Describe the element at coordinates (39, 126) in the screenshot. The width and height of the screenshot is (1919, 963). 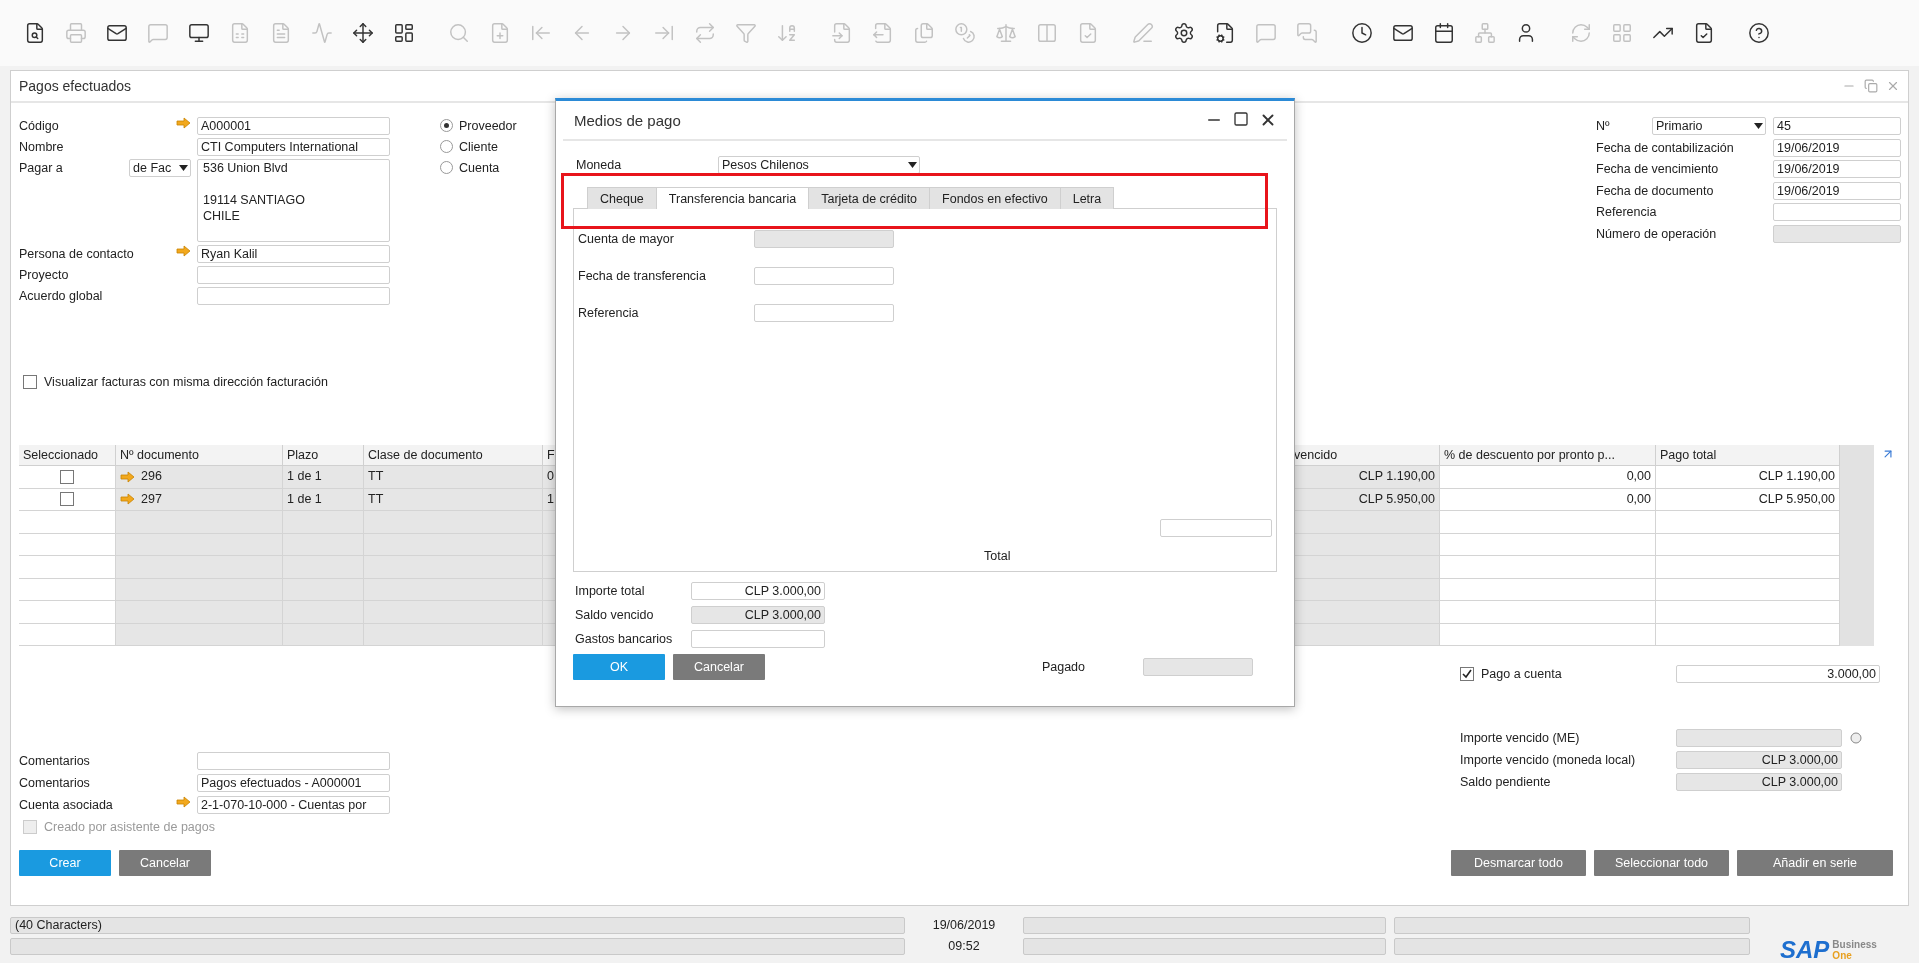
I see `field-label: Código` at that location.